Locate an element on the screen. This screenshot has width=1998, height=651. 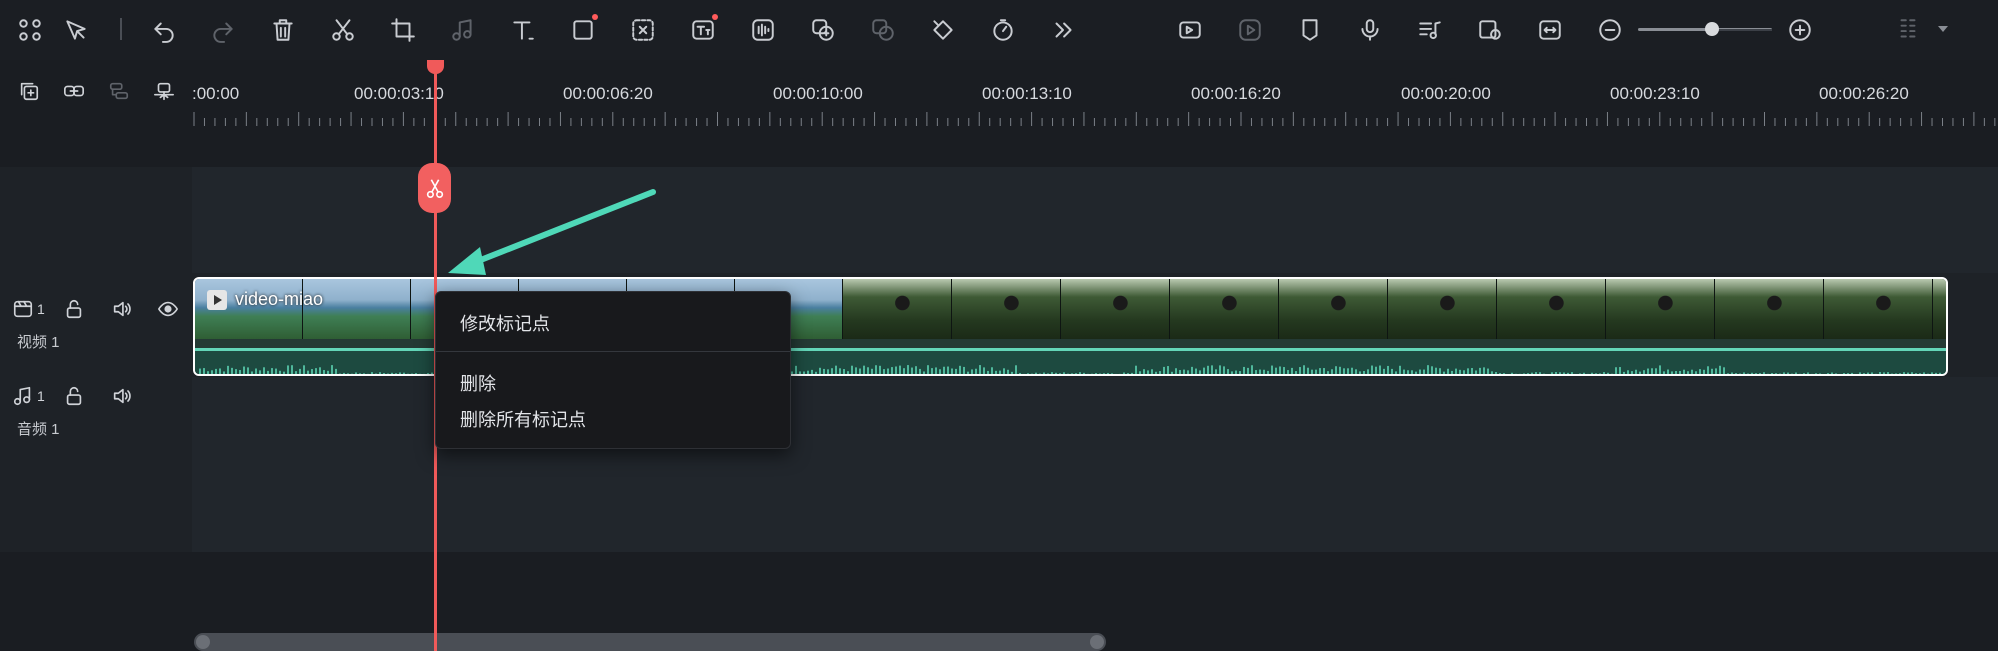
snap-icon is located at coordinates (164, 91).